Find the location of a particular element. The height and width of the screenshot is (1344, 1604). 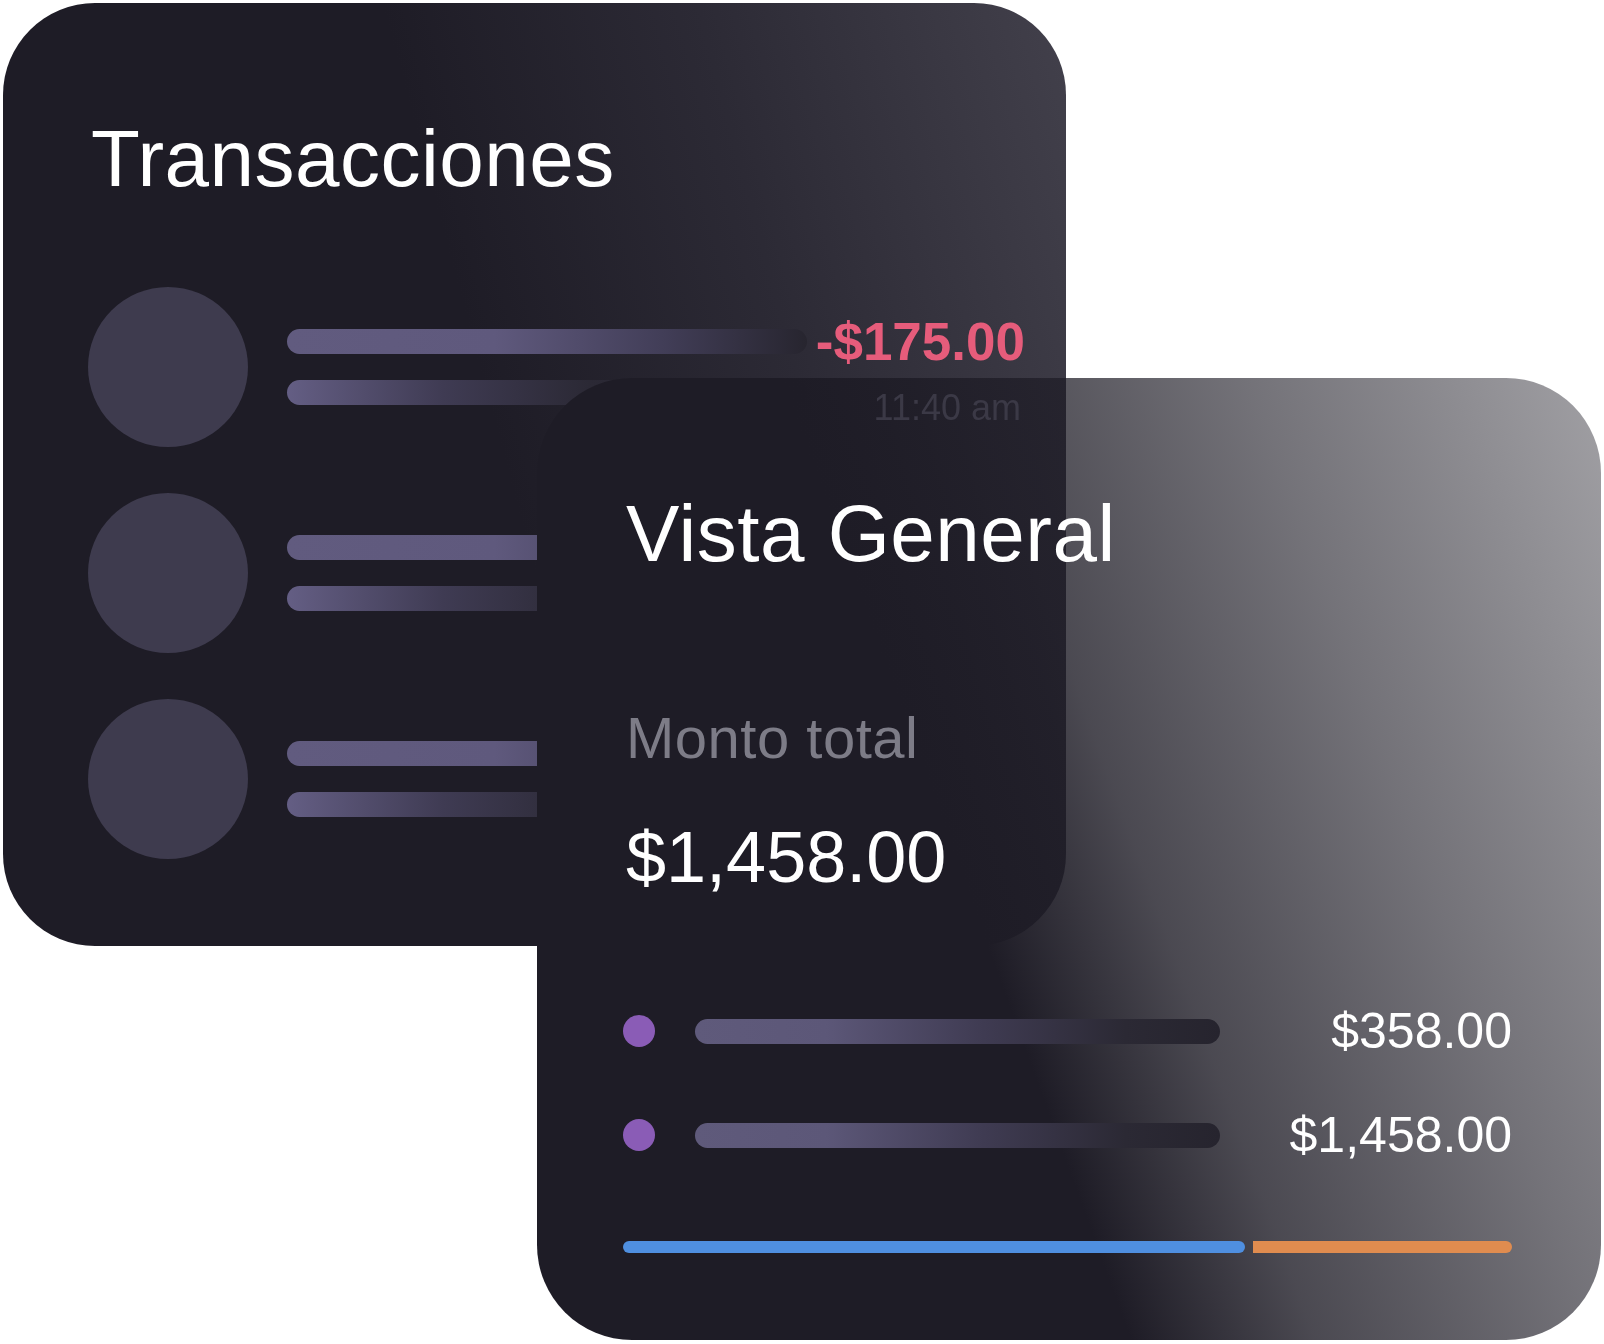

card-title: Transacciones is located at coordinates (353, 159).